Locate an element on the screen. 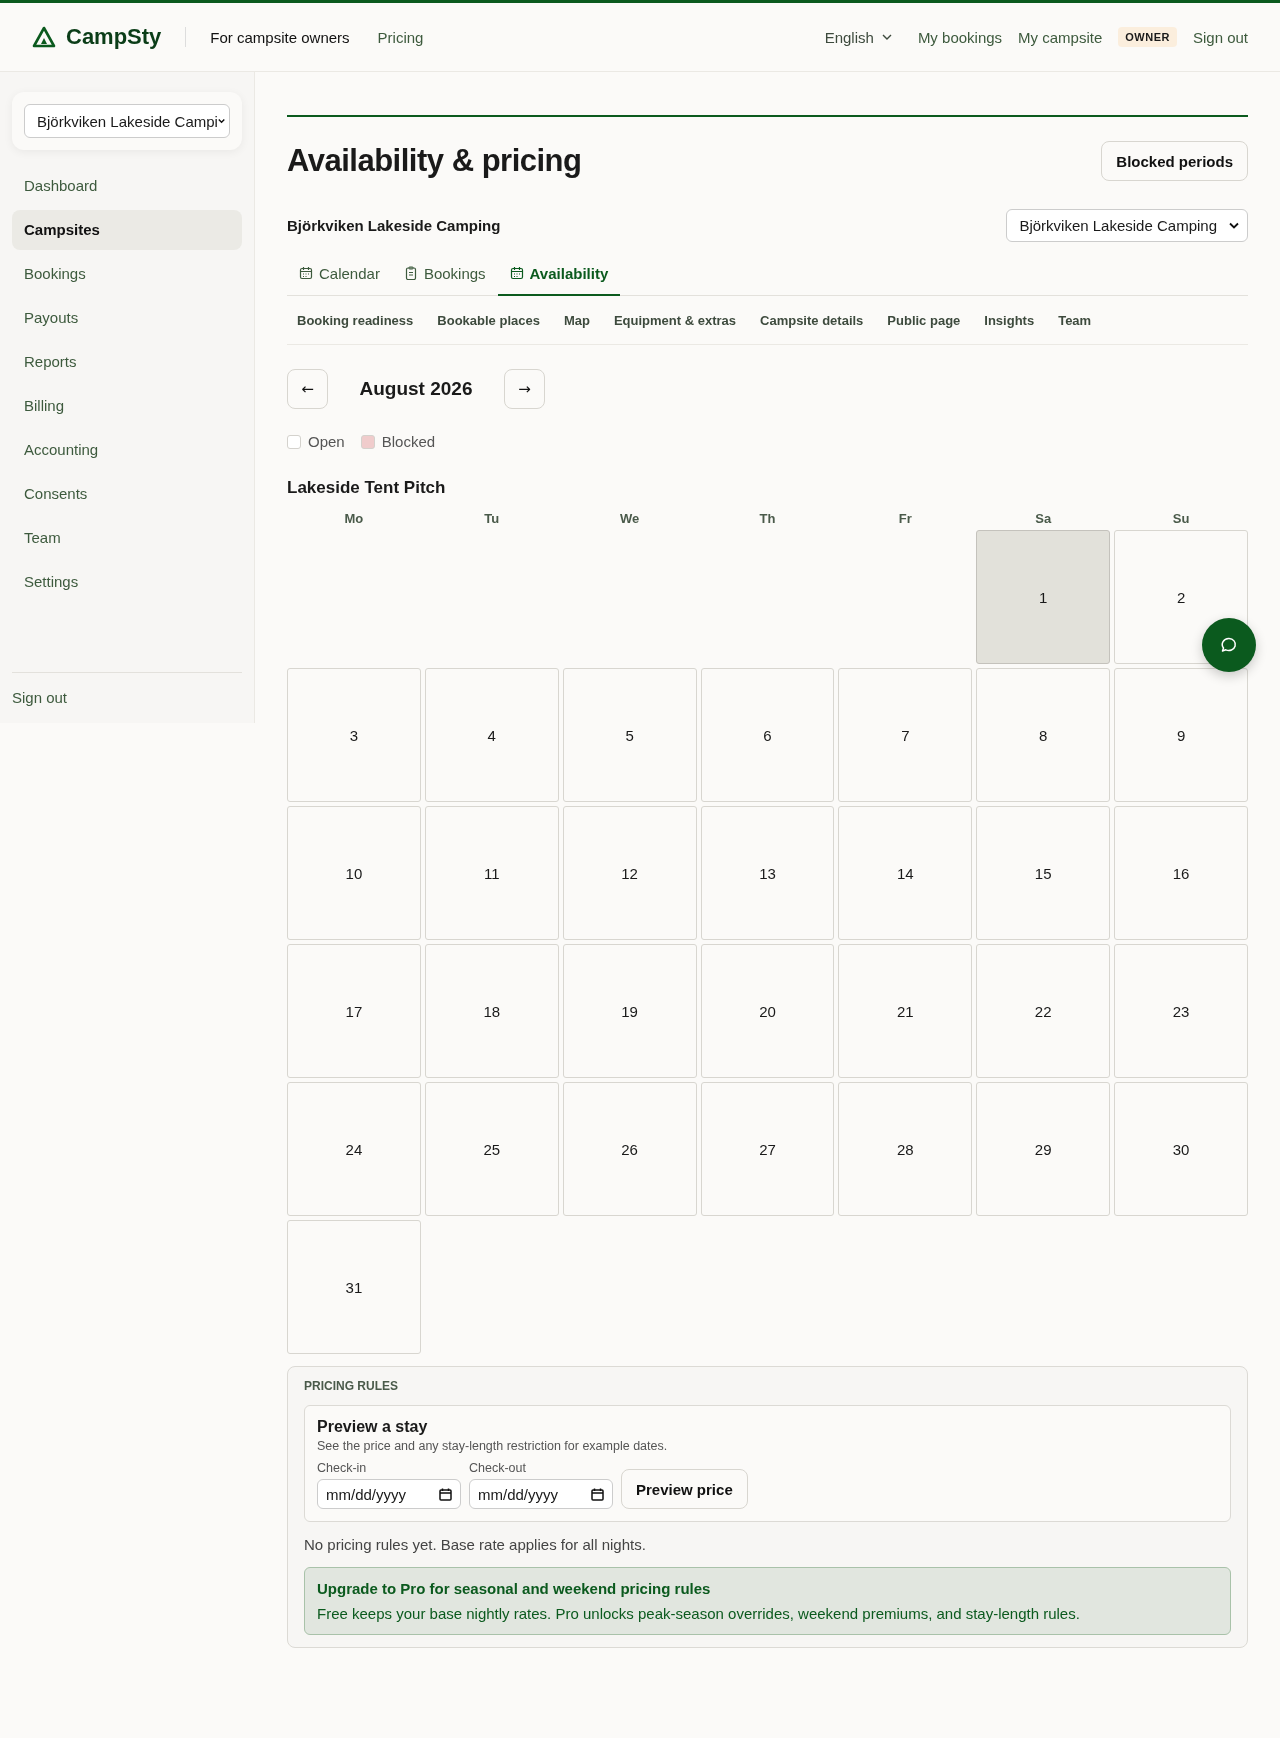 The width and height of the screenshot is (1280, 1738). next-month-button: → is located at coordinates (524, 389).